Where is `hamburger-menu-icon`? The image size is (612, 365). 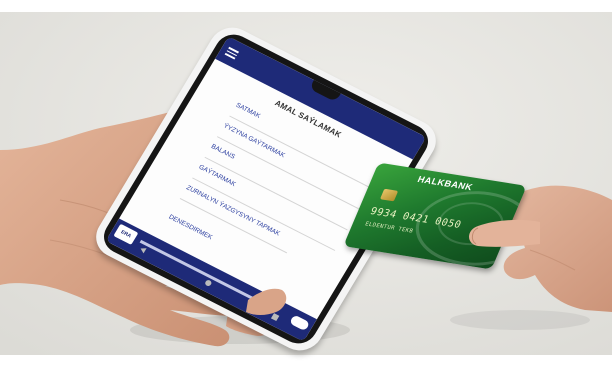
hamburger-menu-icon is located at coordinates (232, 53).